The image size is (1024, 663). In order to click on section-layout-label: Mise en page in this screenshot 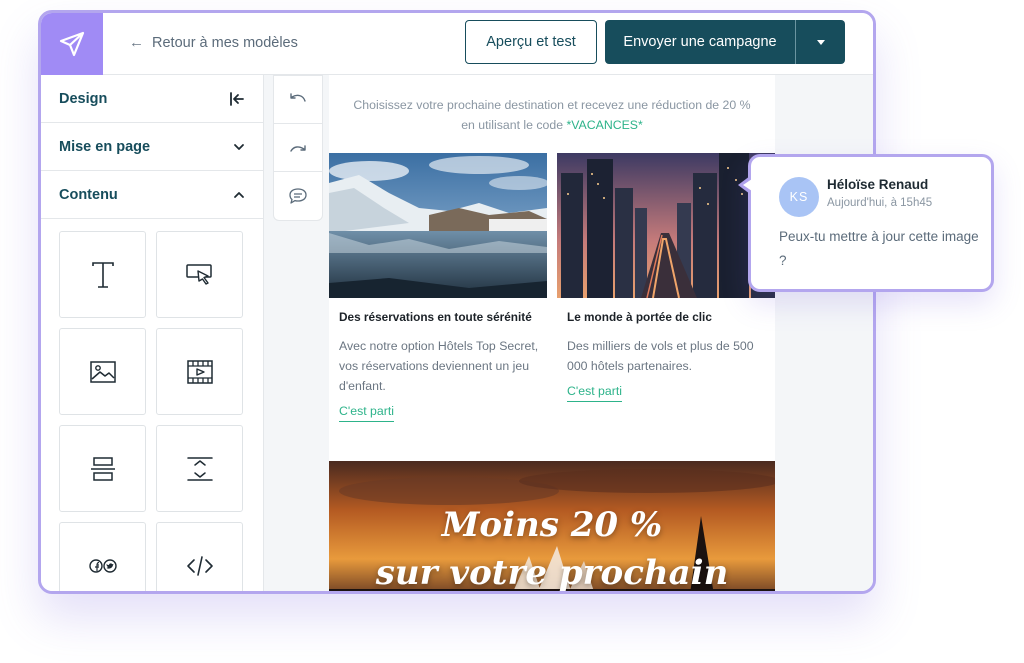, I will do `click(105, 146)`.